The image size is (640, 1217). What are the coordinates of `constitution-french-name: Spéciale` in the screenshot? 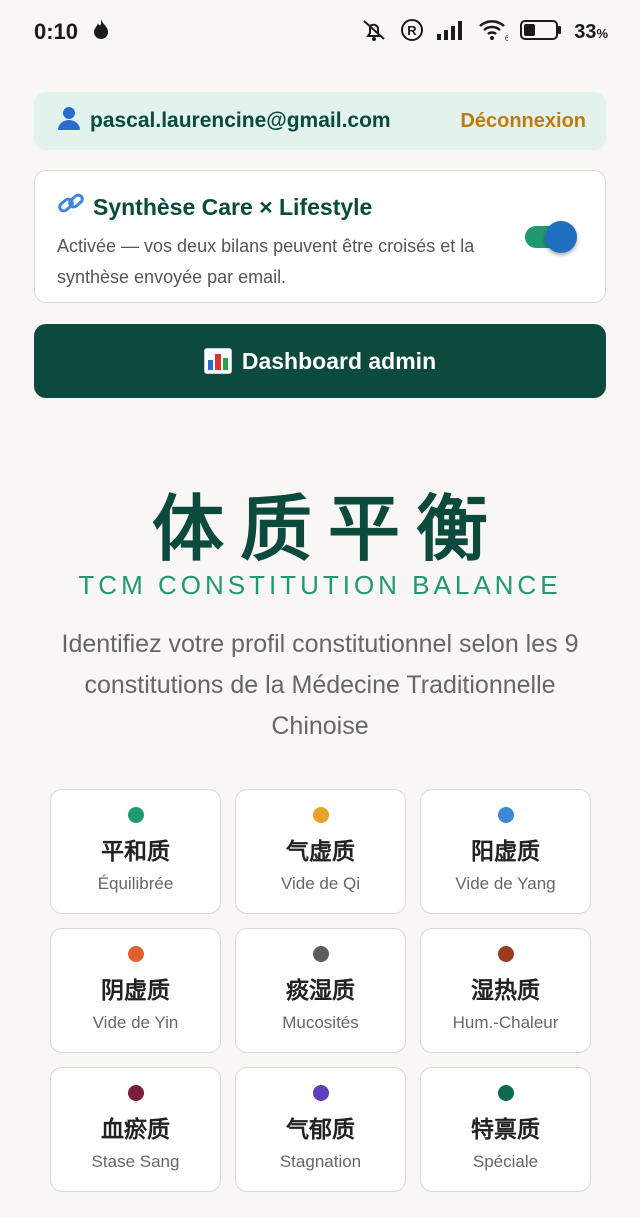 It's located at (505, 1161).